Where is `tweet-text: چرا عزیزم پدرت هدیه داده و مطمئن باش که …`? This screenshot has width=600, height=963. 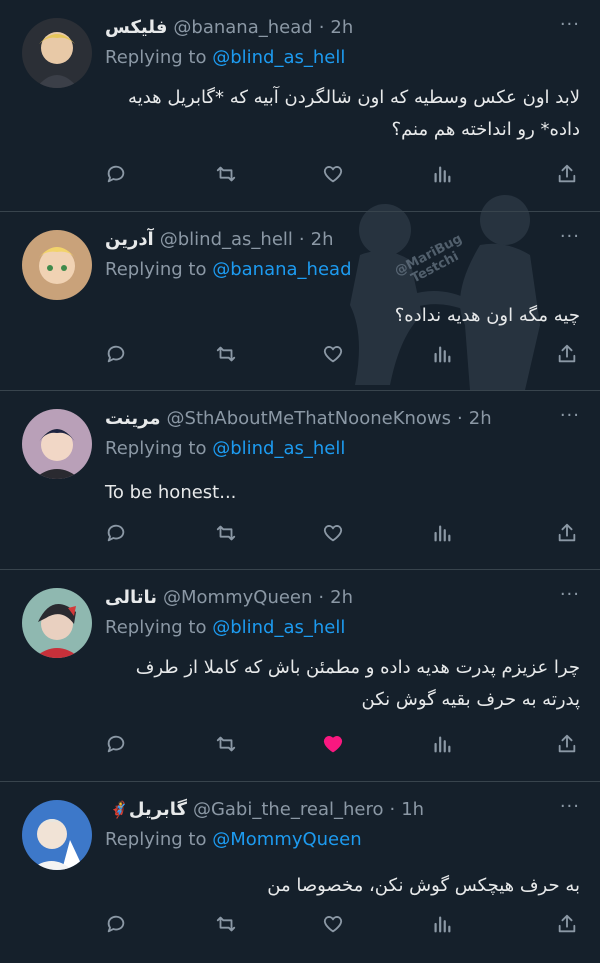
tweet-text: چرا عزیزم پدرت هدیه داده و مطمئن باش که … is located at coordinates (357, 683).